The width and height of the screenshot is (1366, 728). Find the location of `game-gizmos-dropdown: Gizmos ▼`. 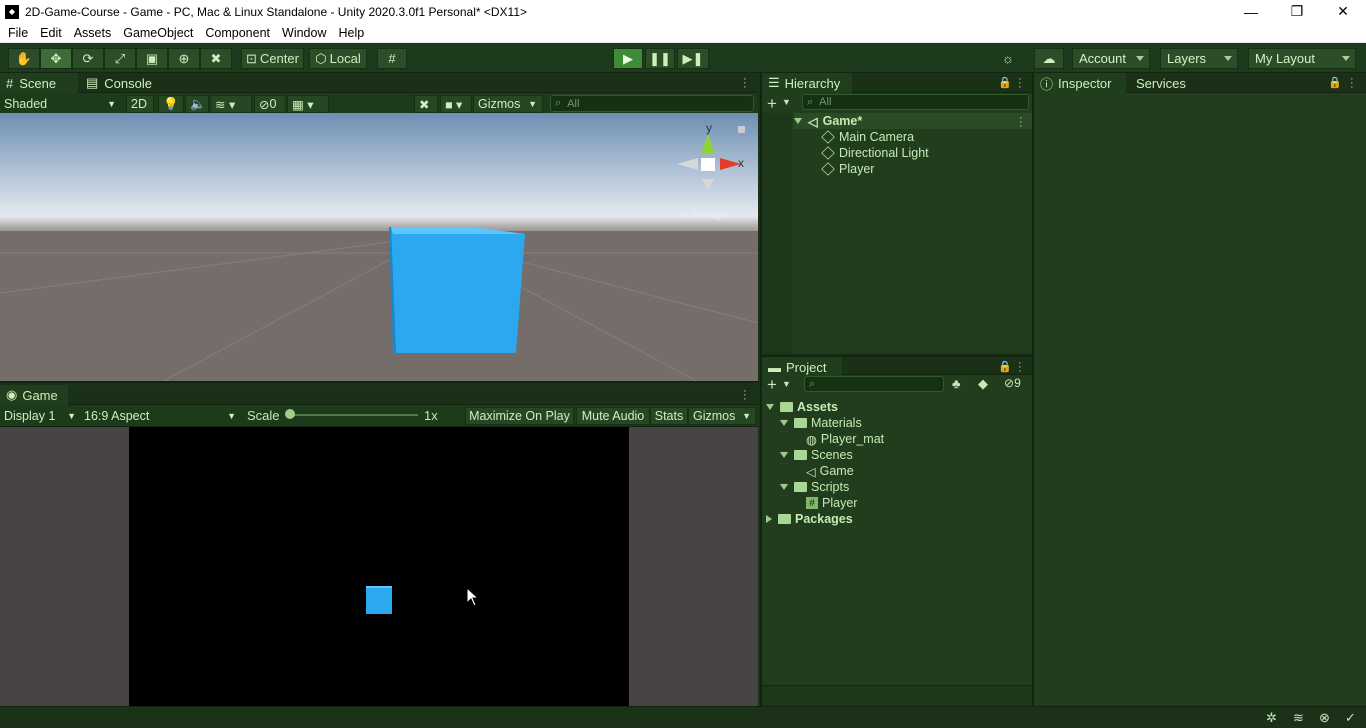

game-gizmos-dropdown: Gizmos ▼ is located at coordinates (722, 416).